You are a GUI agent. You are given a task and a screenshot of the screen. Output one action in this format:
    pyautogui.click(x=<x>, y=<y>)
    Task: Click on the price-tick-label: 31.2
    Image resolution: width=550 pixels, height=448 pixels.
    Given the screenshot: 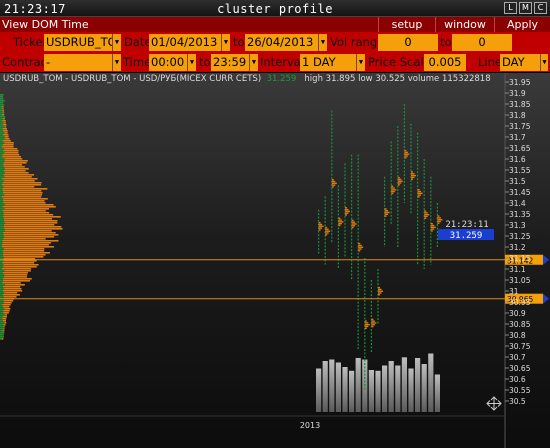 What is the action you would take?
    pyautogui.click(x=517, y=247)
    